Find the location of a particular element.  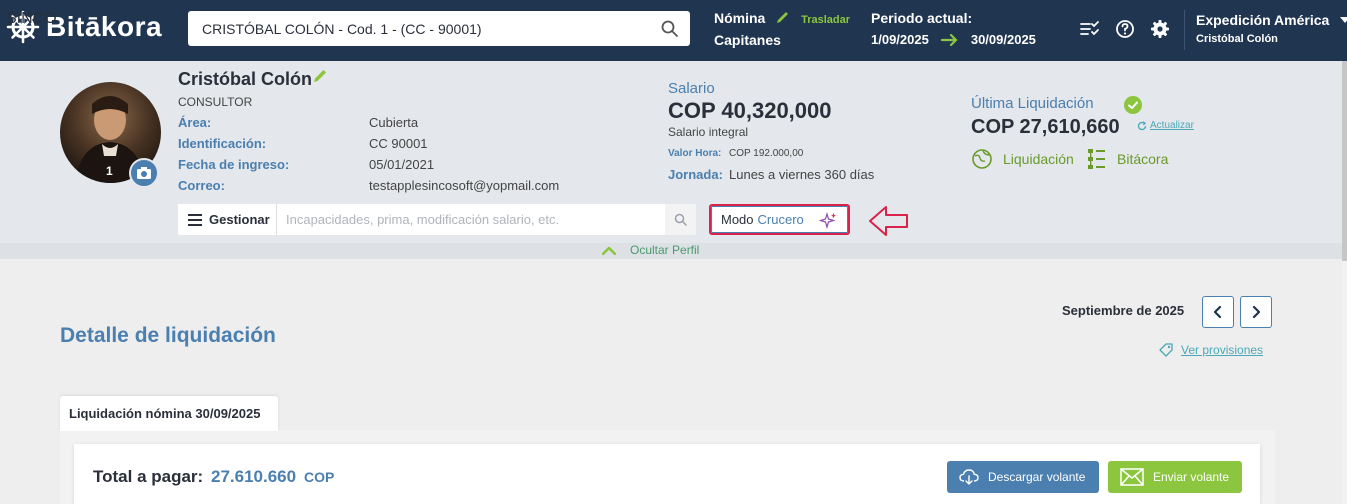

actualizar-link: Actualizar is located at coordinates (1165, 125).